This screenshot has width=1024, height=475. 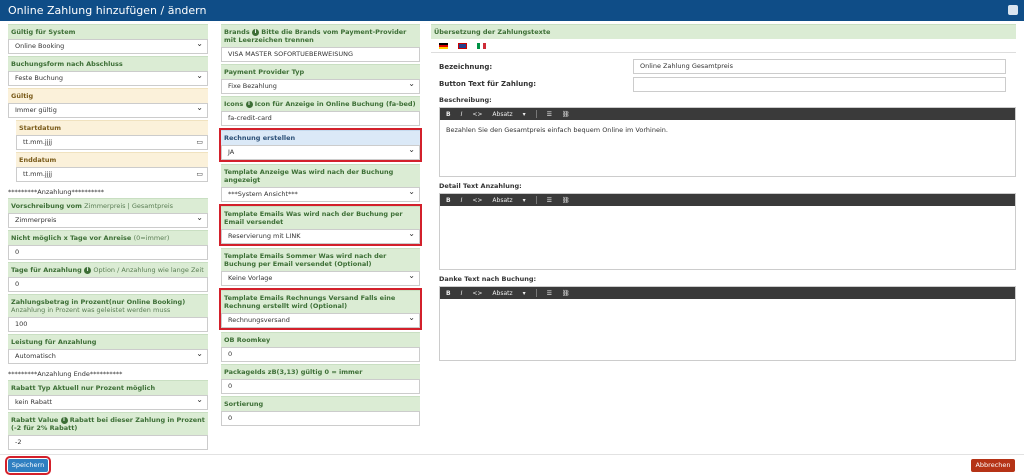 What do you see at coordinates (819, 66) in the screenshot?
I see `bezeichnung-input: Online Zahlung Gesamtpreis` at bounding box center [819, 66].